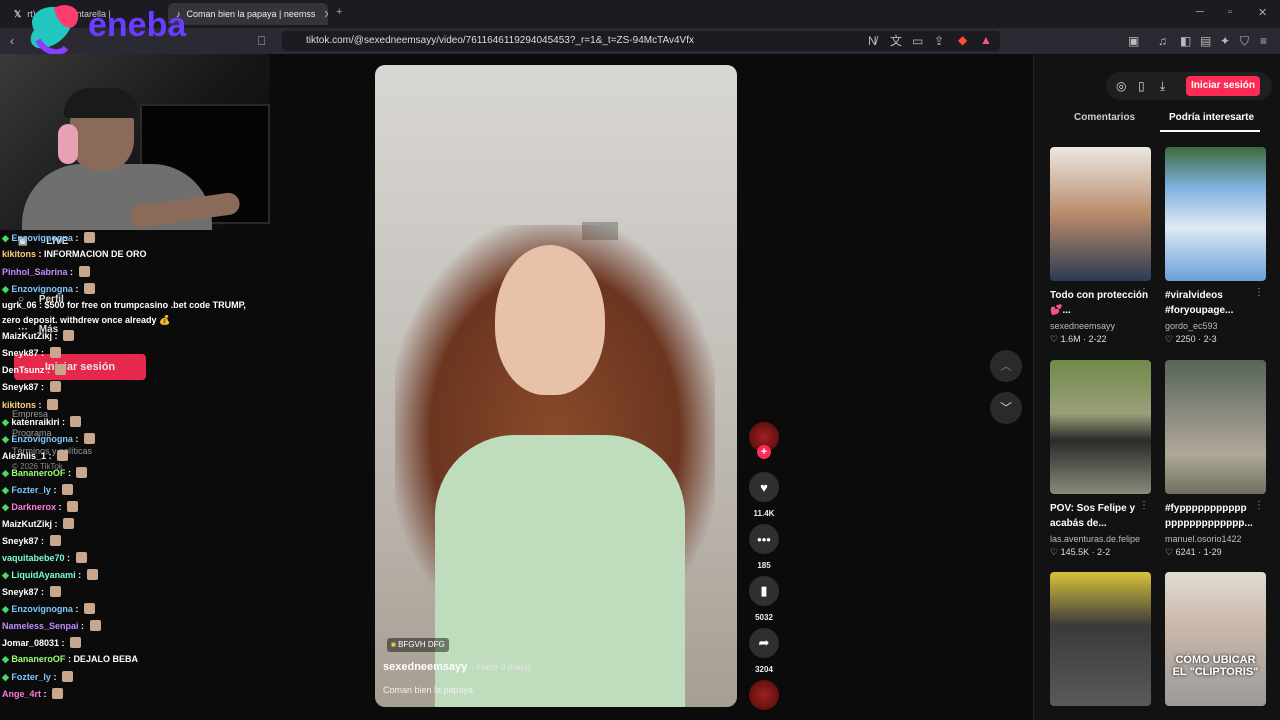 Image resolution: width=1280 pixels, height=720 pixels. Describe the element at coordinates (1263, 41) in the screenshot. I see `menu-icon: ≡` at that location.